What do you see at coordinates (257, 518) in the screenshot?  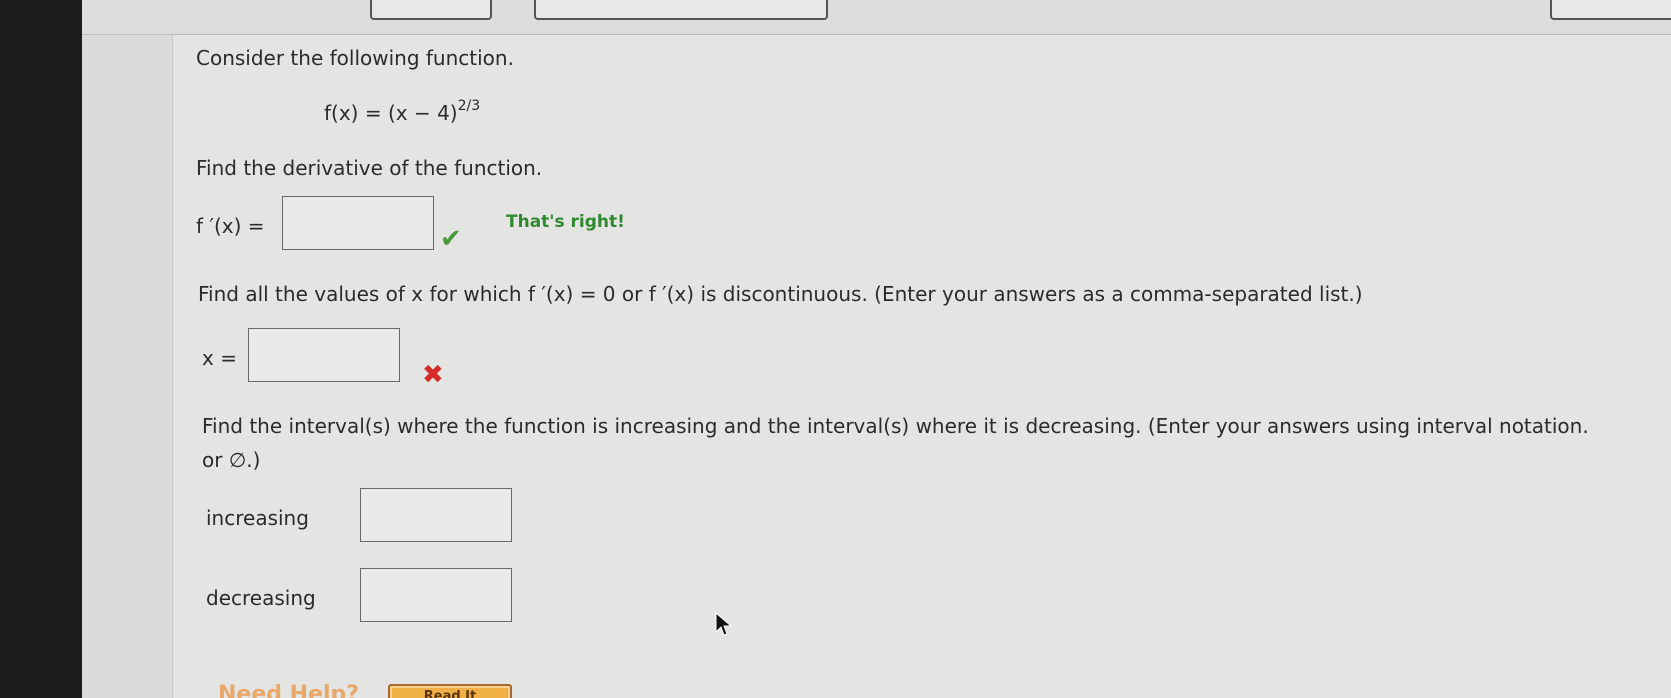 I see `increasing-label: increasing` at bounding box center [257, 518].